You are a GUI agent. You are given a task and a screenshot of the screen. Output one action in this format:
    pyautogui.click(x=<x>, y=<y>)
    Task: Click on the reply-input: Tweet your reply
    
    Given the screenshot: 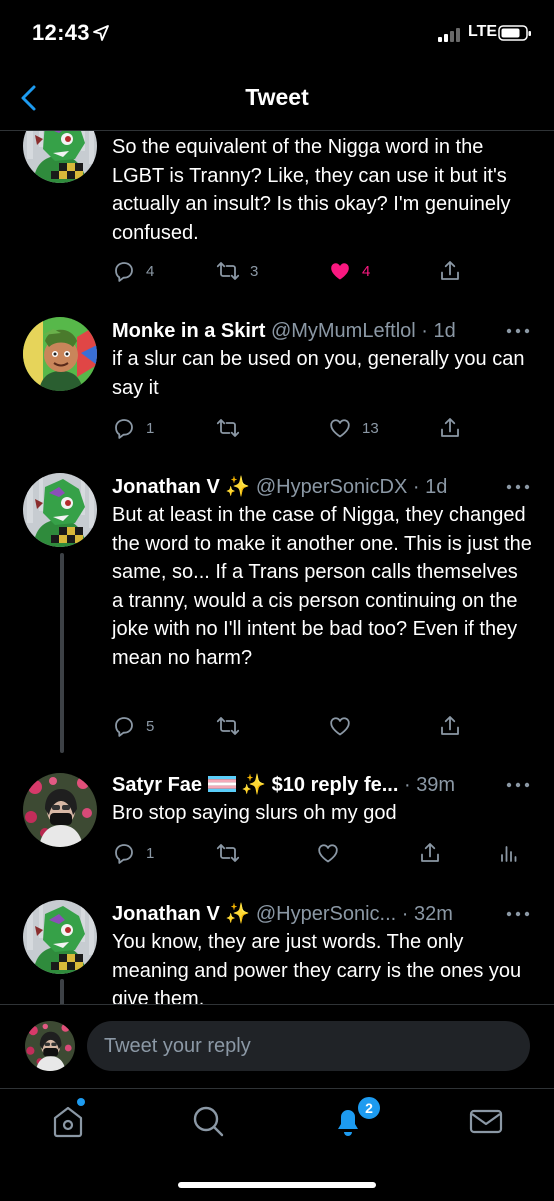 What is the action you would take?
    pyautogui.click(x=308, y=1046)
    